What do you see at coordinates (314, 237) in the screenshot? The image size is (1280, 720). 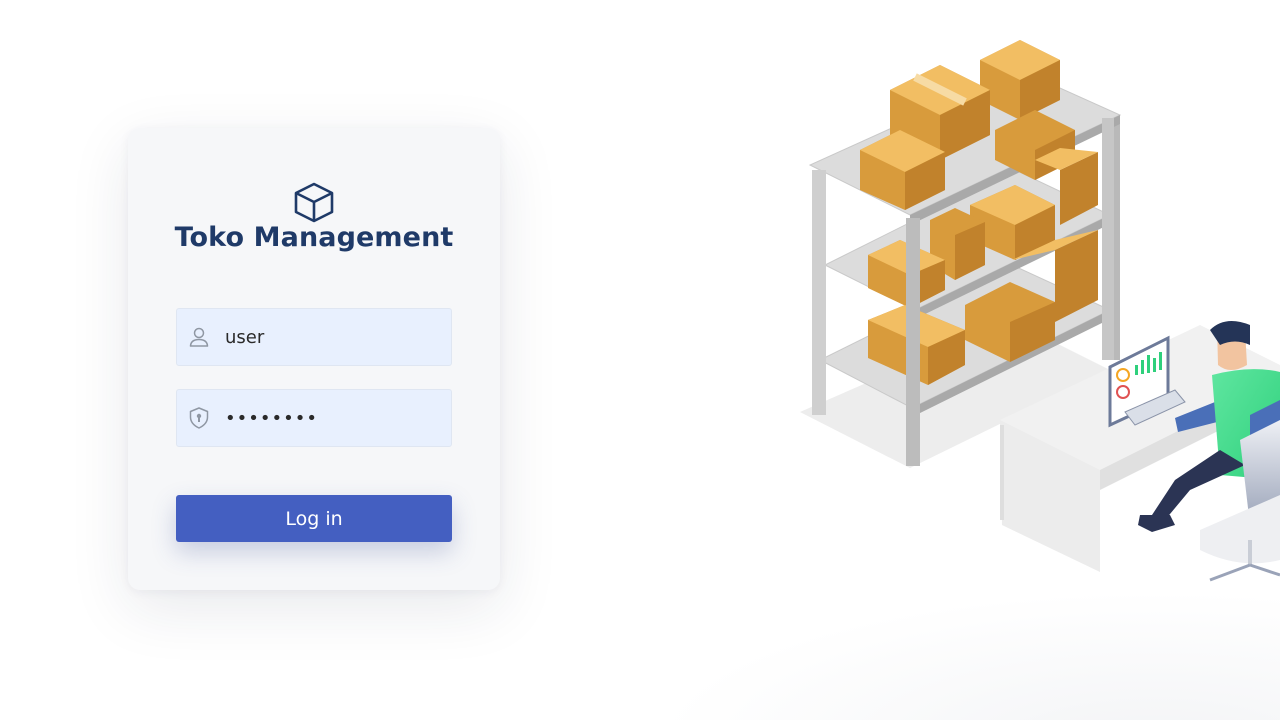 I see `app-title: Toko Management` at bounding box center [314, 237].